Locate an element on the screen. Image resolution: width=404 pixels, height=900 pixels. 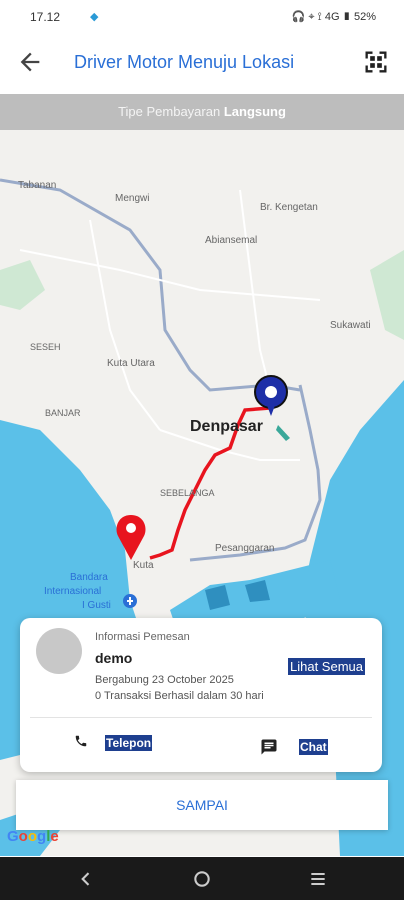
map-label-sukawati: Sukawati is located at coordinates (350, 325).